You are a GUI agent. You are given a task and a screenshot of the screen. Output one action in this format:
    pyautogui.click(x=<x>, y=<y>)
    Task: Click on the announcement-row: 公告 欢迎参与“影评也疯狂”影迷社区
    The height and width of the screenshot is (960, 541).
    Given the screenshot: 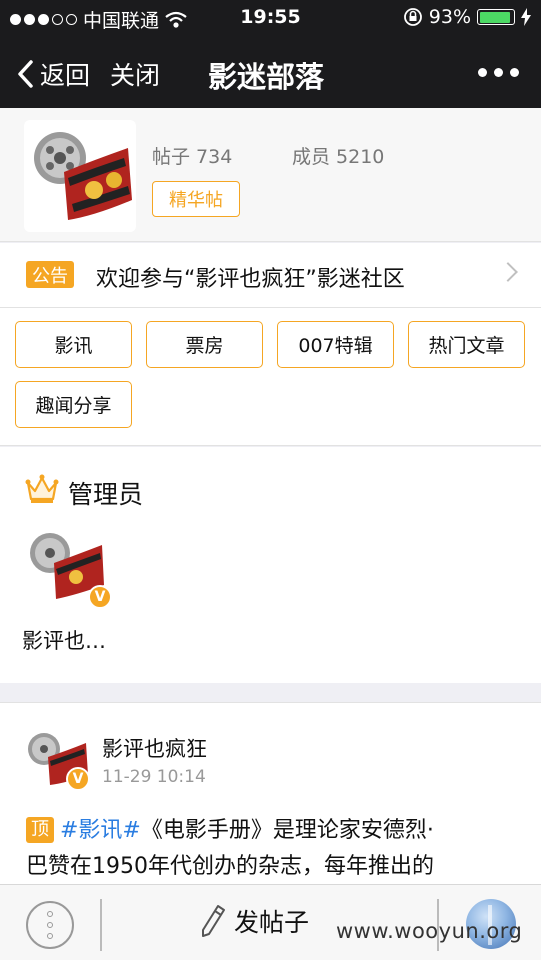 What is the action you would take?
    pyautogui.click(x=270, y=275)
    